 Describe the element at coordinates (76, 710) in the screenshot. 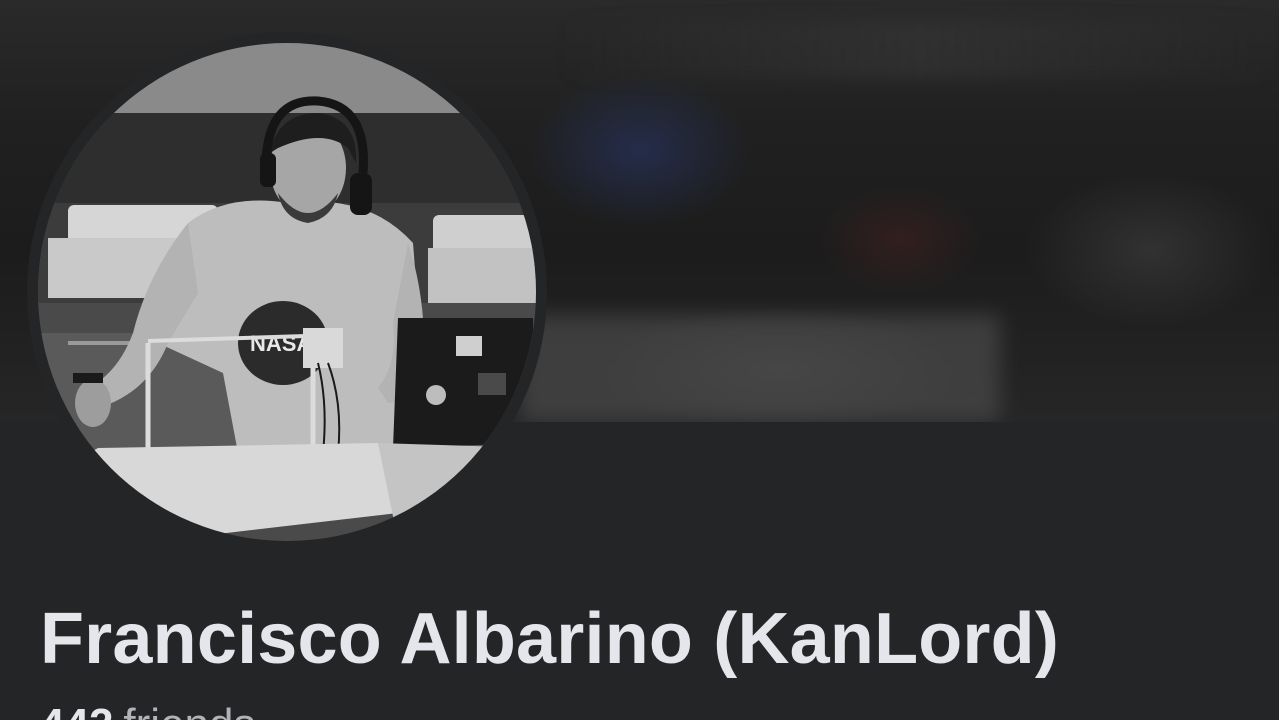

I see `friends-count: 442` at that location.